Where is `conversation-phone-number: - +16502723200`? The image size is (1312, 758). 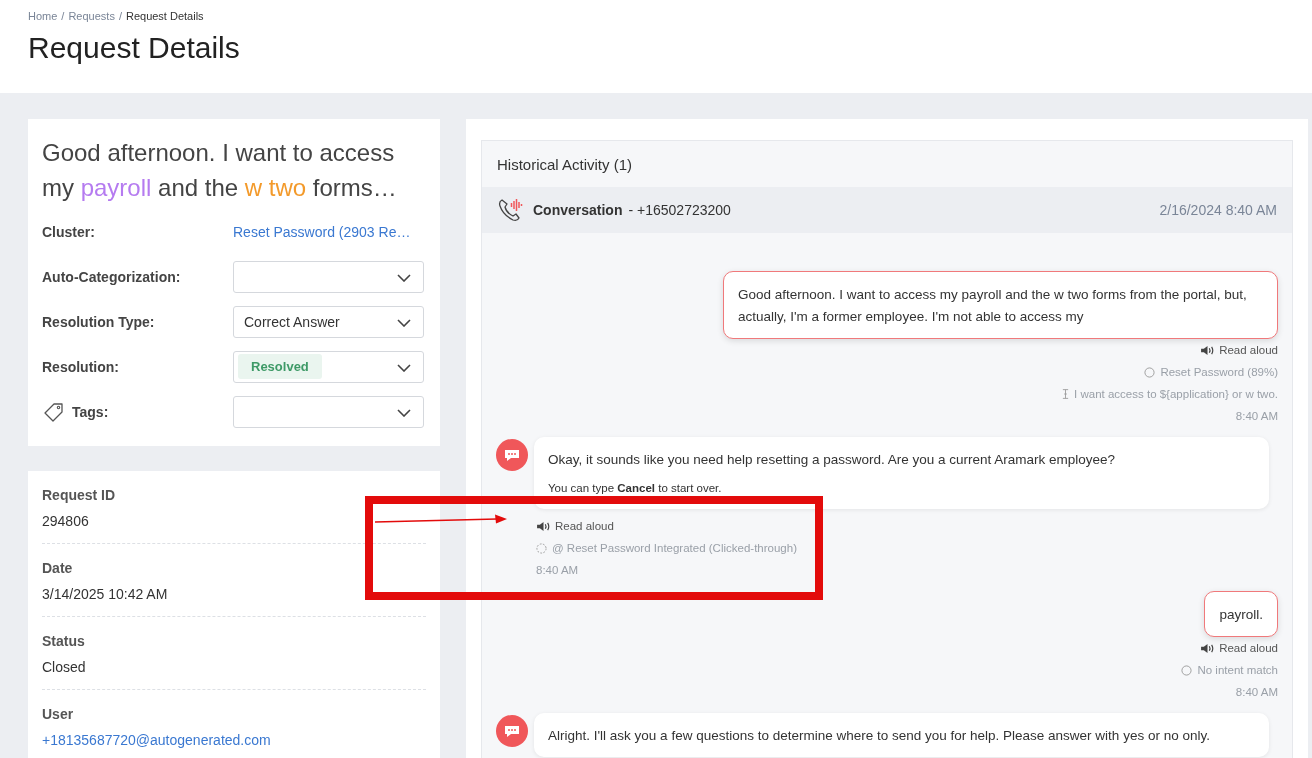 conversation-phone-number: - +16502723200 is located at coordinates (679, 210).